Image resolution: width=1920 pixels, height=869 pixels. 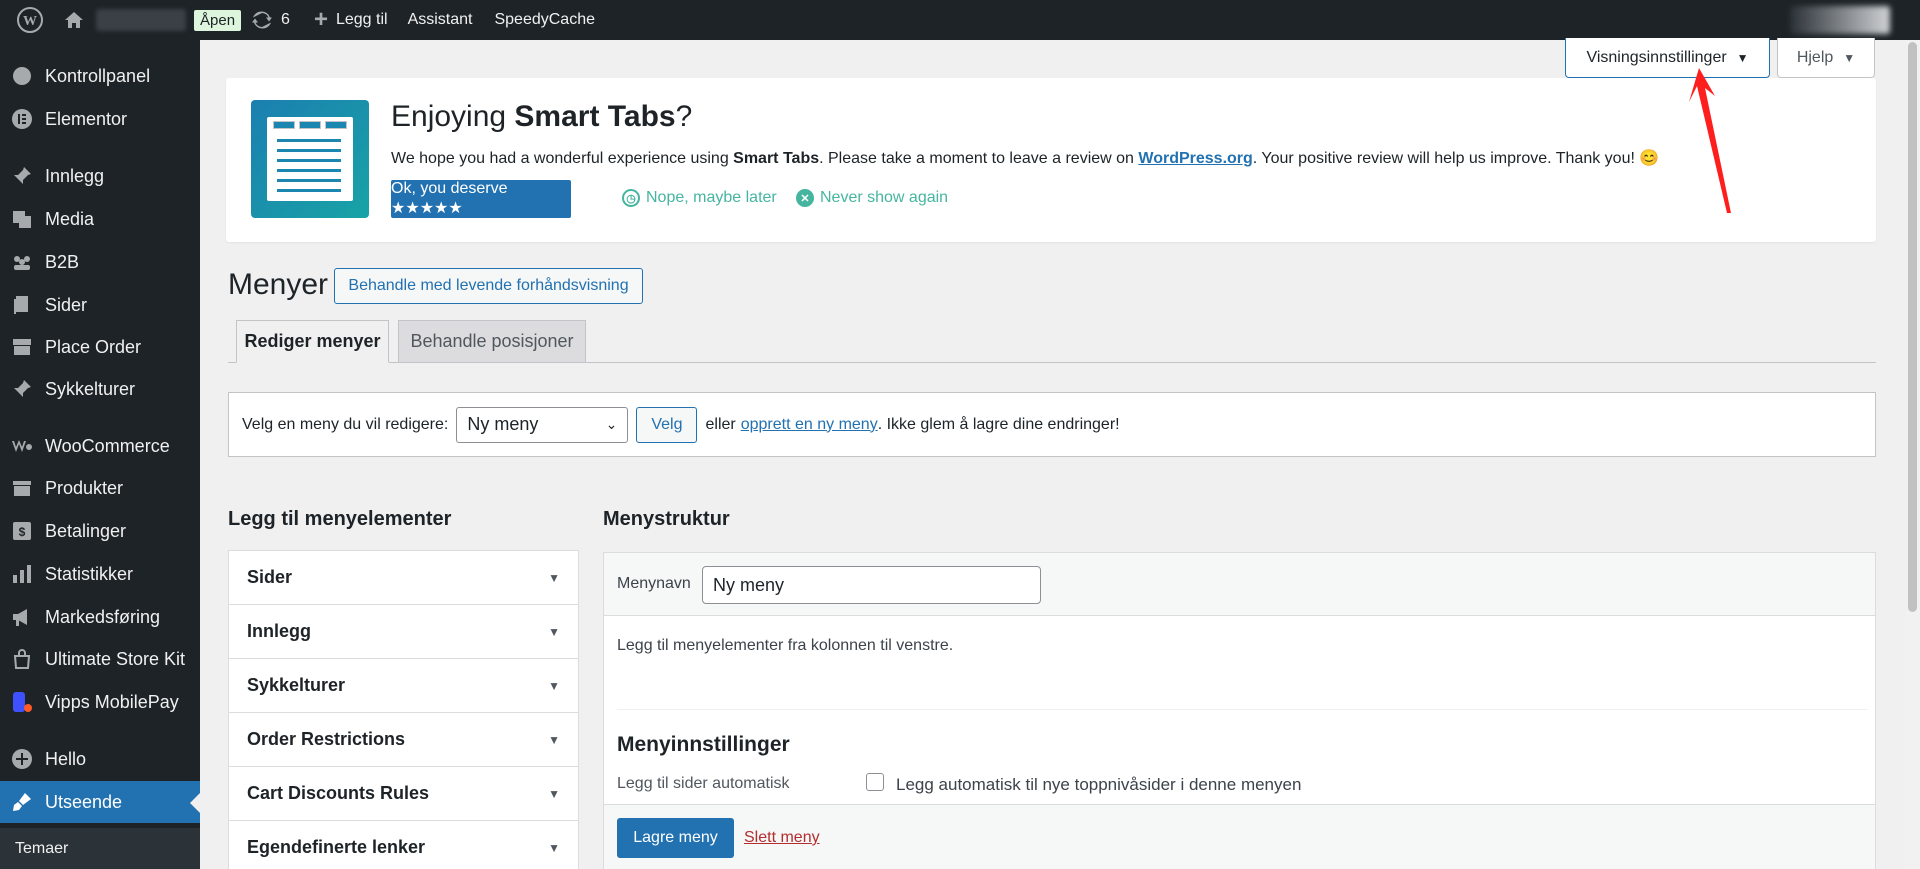 I want to click on delete-menu-link: Slett meny, so click(x=782, y=838).